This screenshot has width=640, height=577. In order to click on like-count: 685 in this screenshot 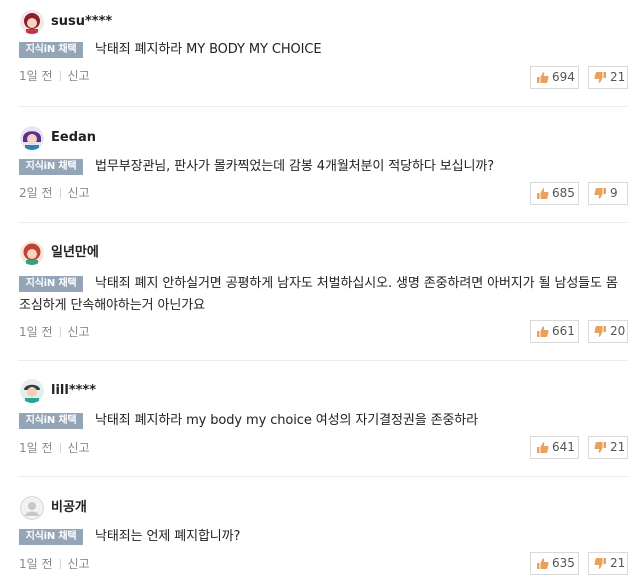, I will do `click(563, 193)`.